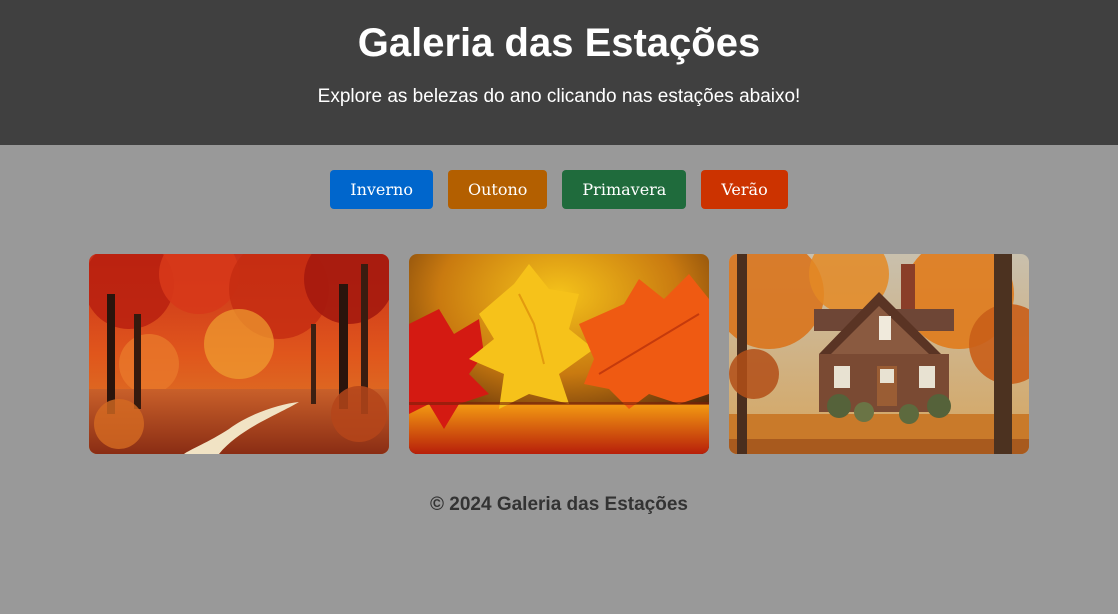 This screenshot has height=614, width=1118. Describe the element at coordinates (879, 354) in the screenshot. I see `autumn-cabin-image` at that location.